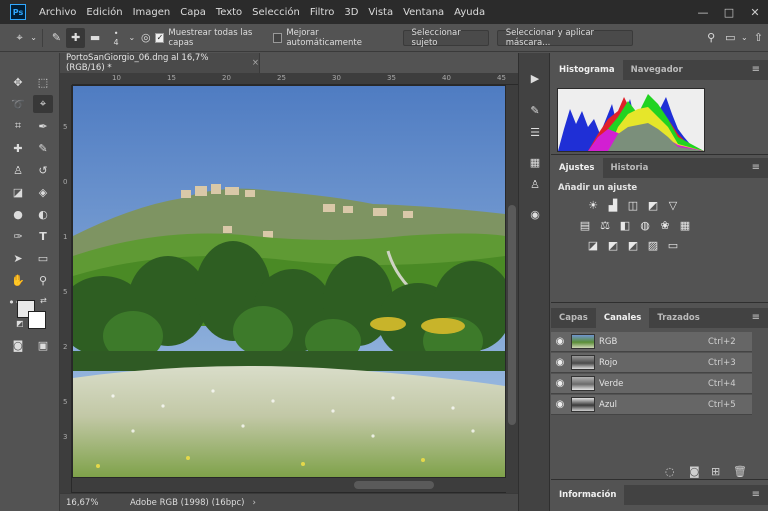  I want to click on invert-icon: ◪, so click(593, 245).